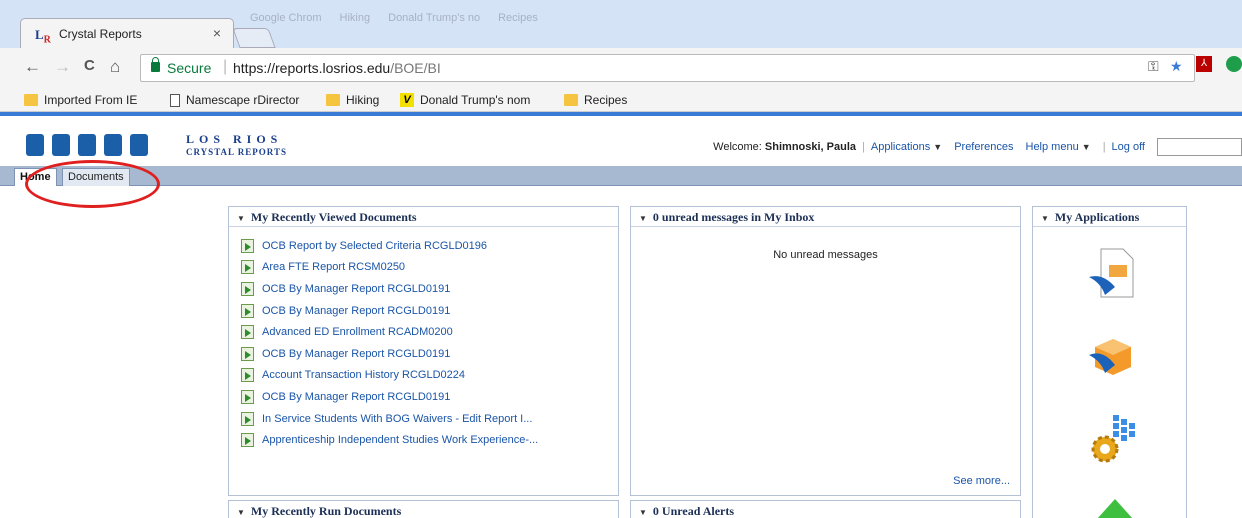 The image size is (1242, 518). I want to click on college-logos, so click(87, 145).